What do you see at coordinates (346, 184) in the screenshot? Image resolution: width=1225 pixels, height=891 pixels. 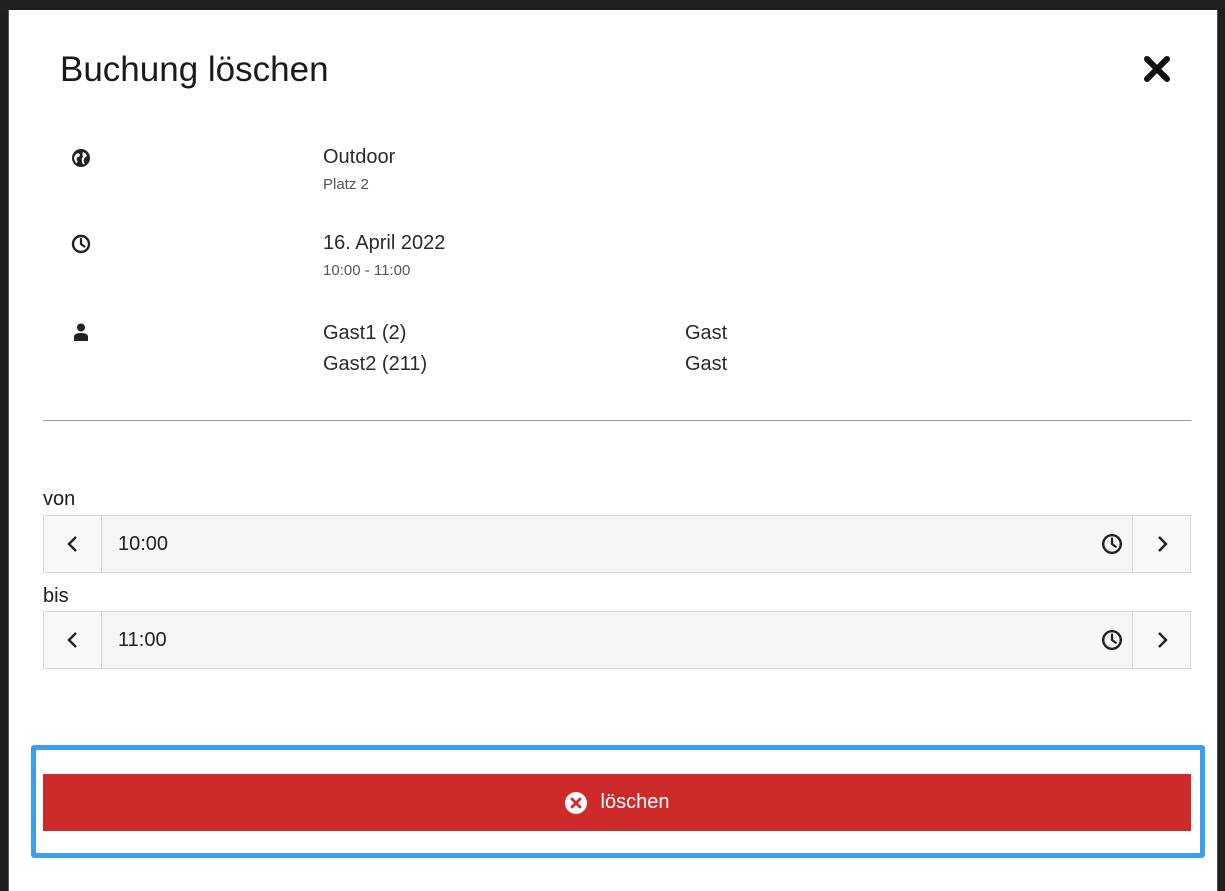 I see `court-name: Platz 2` at bounding box center [346, 184].